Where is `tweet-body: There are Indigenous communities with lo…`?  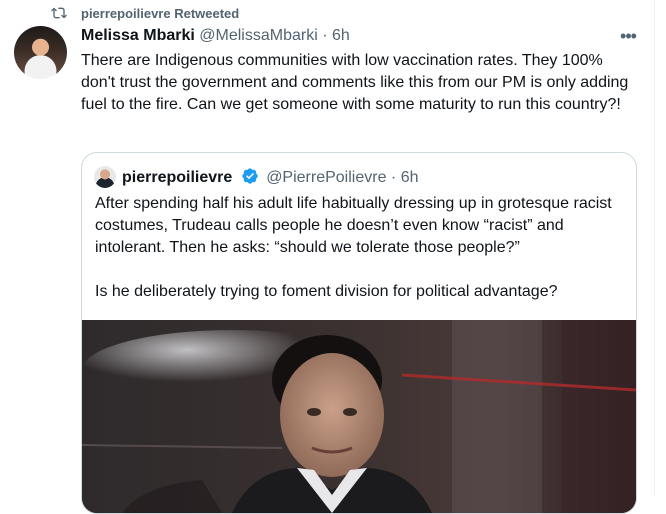 tweet-body: There are Indigenous communities with lo… is located at coordinates (355, 82).